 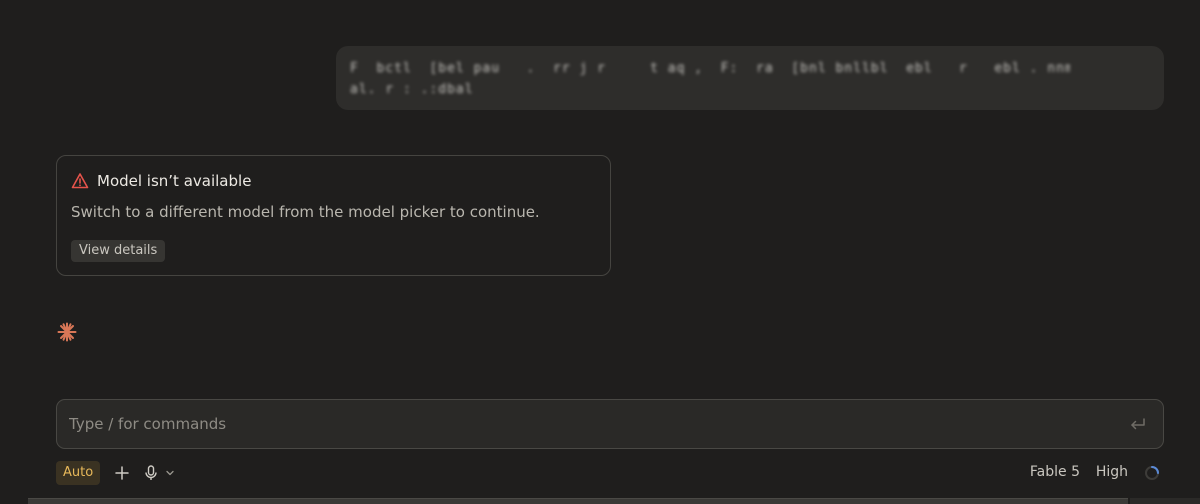 What do you see at coordinates (118, 251) in the screenshot?
I see `view-details-button: View details` at bounding box center [118, 251].